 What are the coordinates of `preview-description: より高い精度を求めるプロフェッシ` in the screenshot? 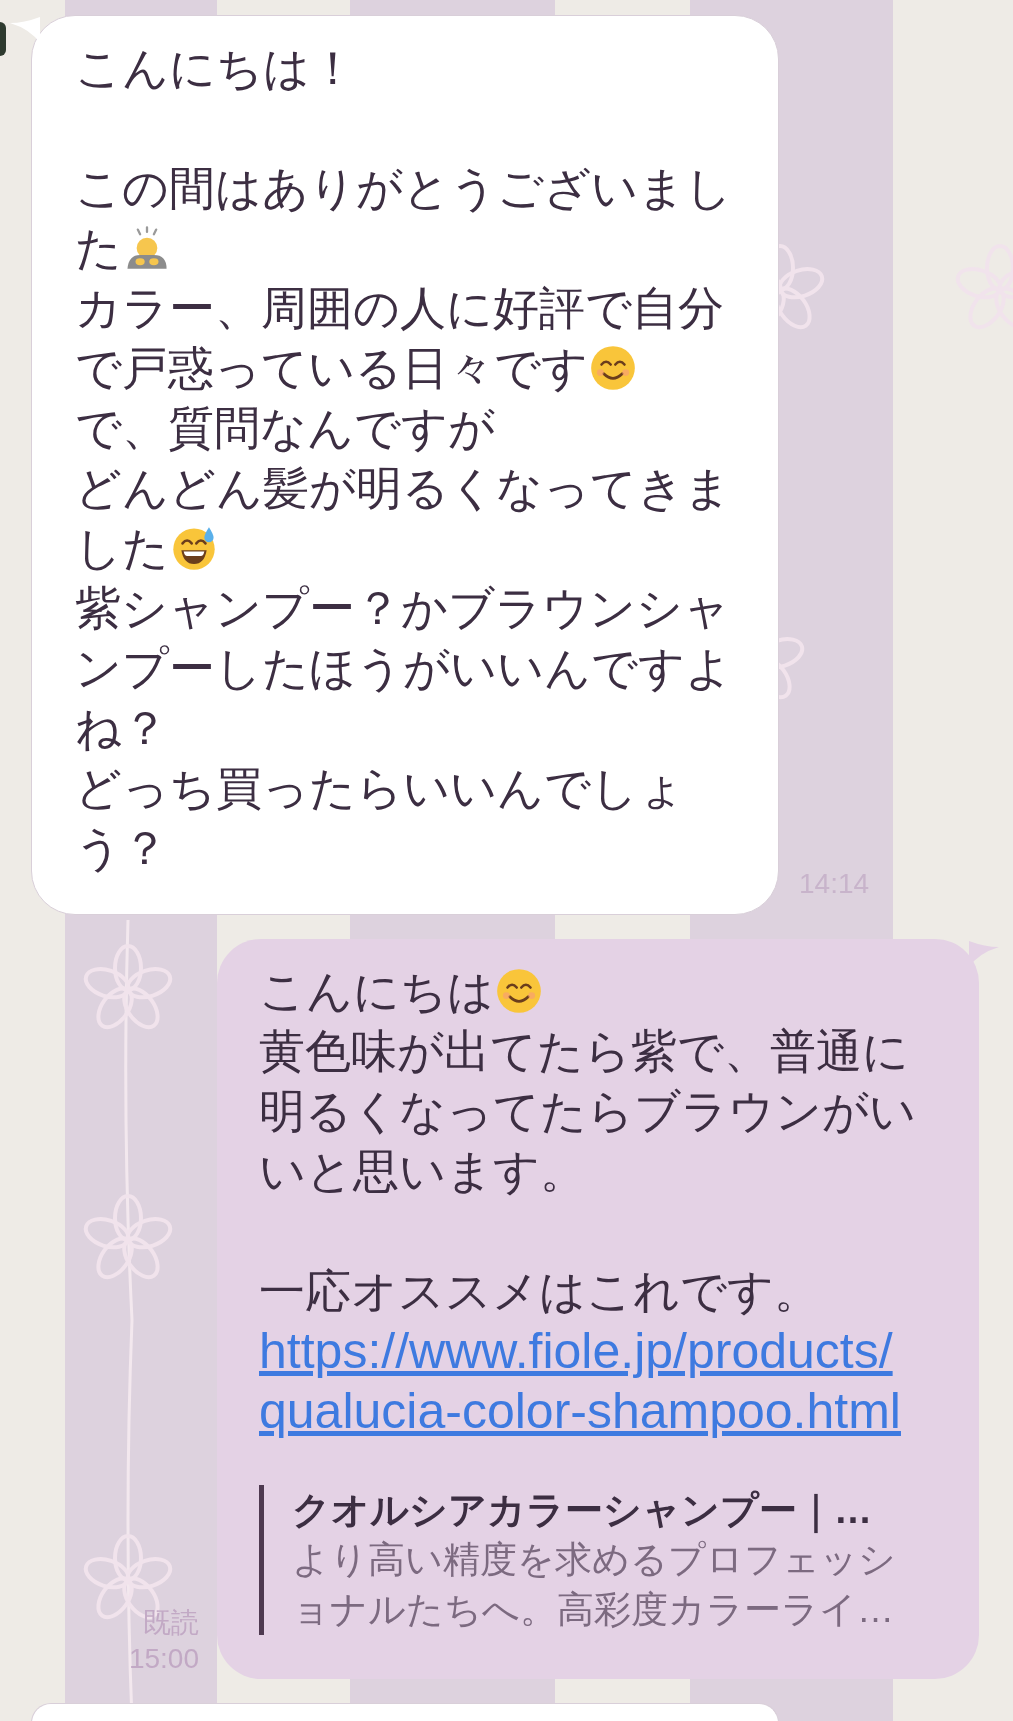 It's located at (594, 1560).